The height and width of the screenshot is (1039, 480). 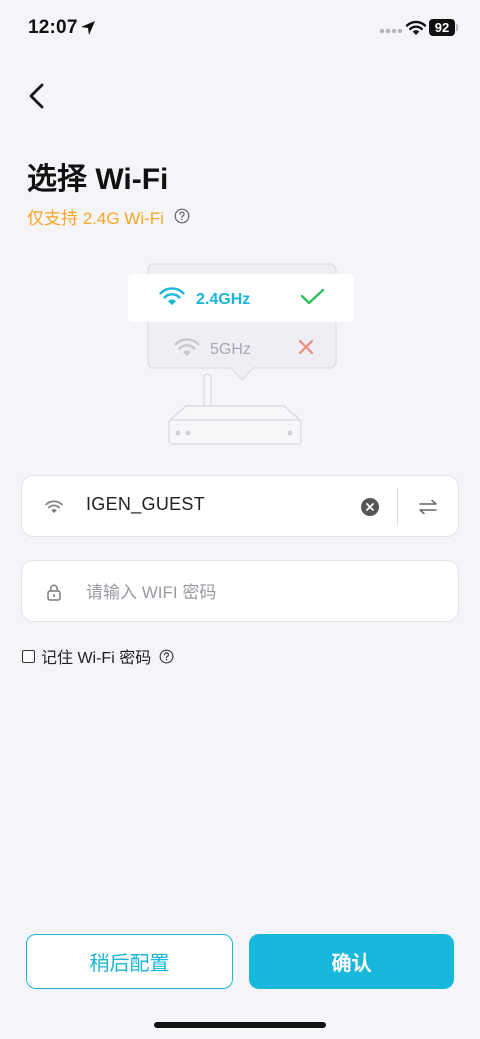 What do you see at coordinates (54, 592) in the screenshot?
I see `lock-icon` at bounding box center [54, 592].